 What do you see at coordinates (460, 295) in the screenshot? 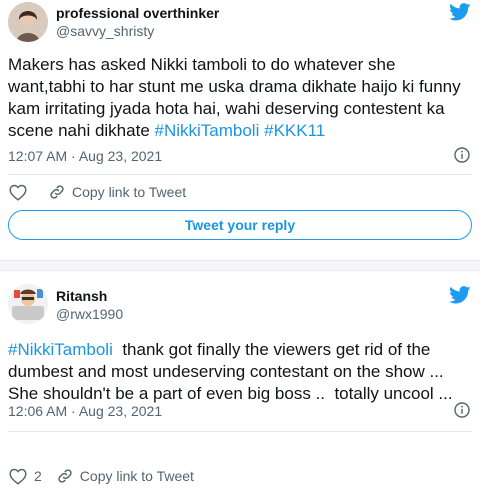
I see `twitter-bird-icon` at bounding box center [460, 295].